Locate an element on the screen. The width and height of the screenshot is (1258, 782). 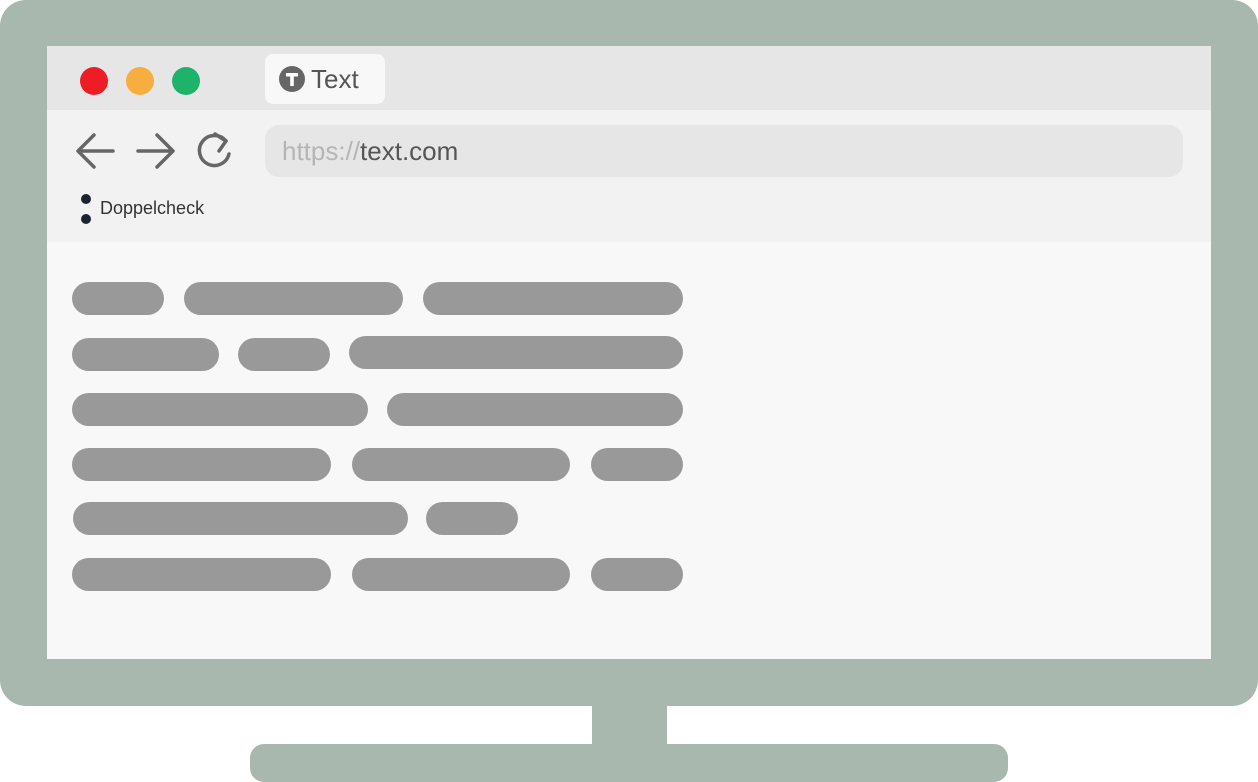
forward-button is located at coordinates (155, 151).